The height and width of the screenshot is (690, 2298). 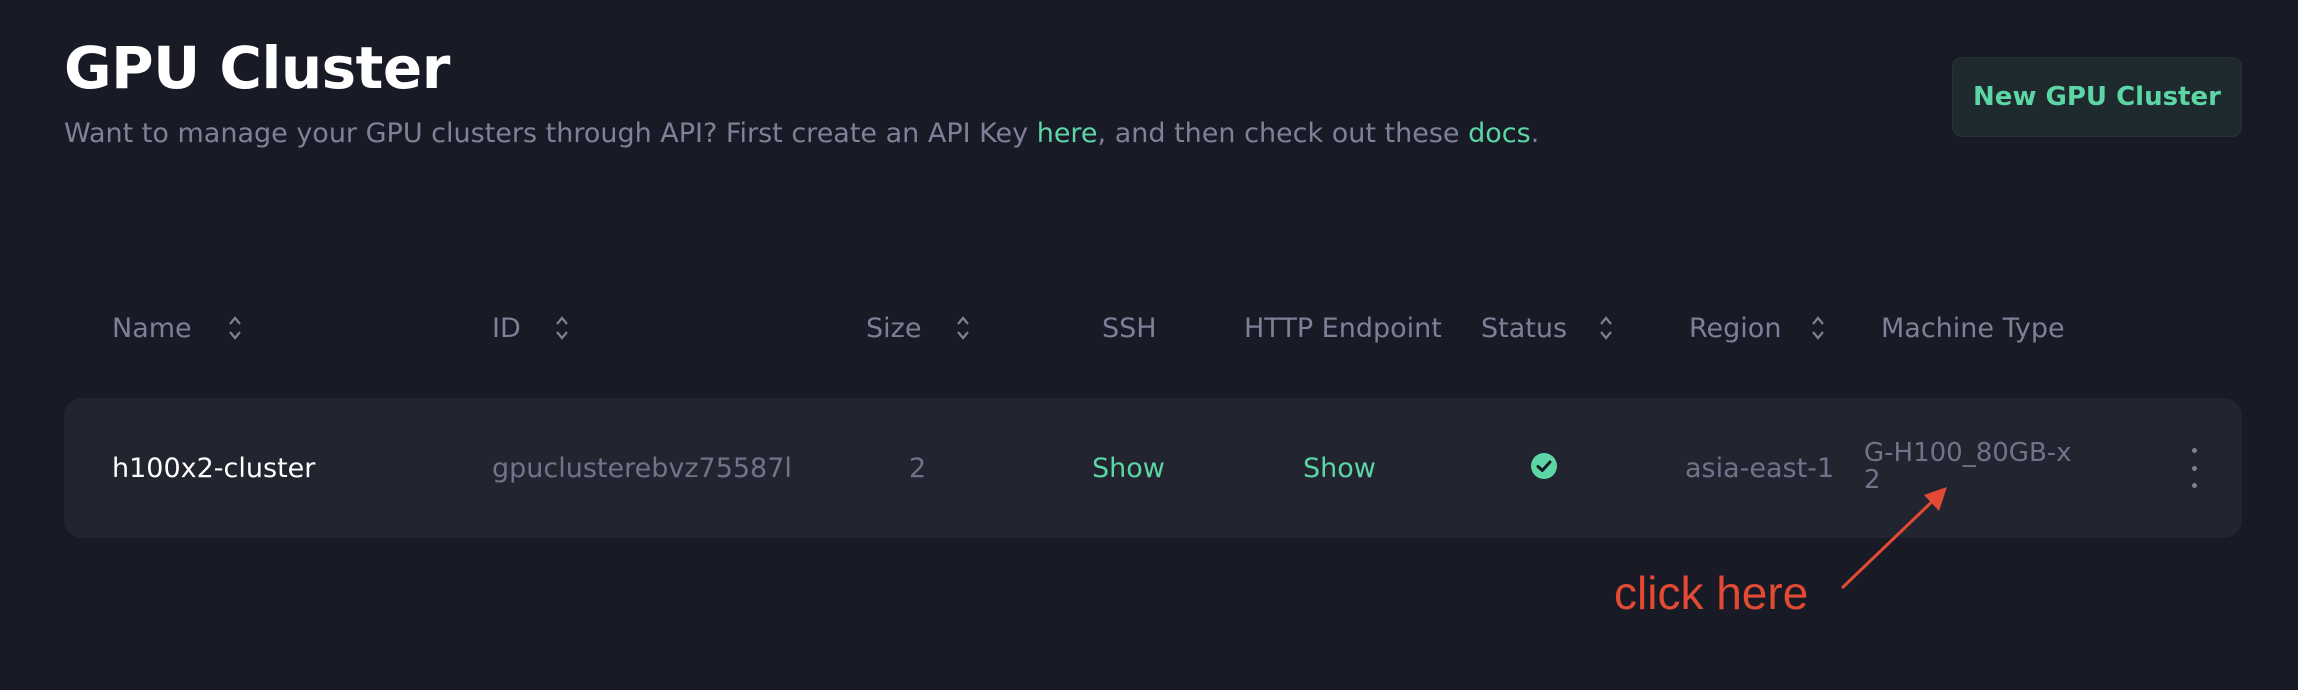 I want to click on column-header-label: ID, so click(x=506, y=328).